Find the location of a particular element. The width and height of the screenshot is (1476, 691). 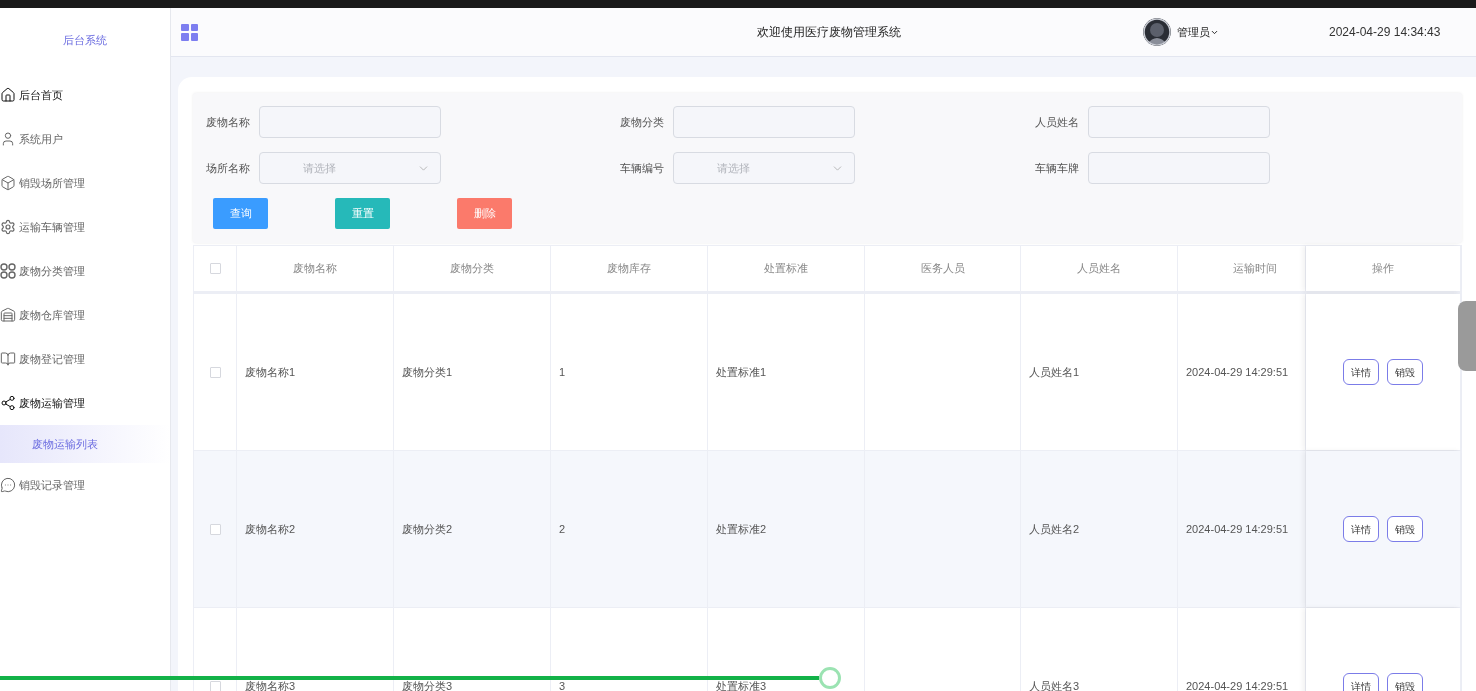

sidebar-item: 废物运输管理 is located at coordinates (85, 403).